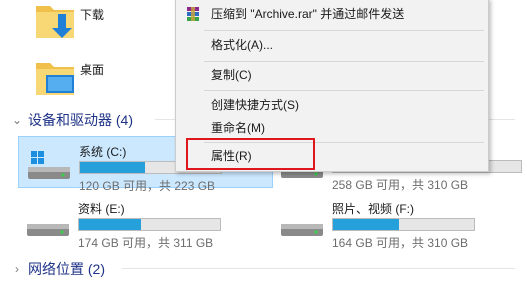 Image resolution: width=527 pixels, height=296 pixels. What do you see at coordinates (92, 70) in the screenshot?
I see `folder-label: 桌面` at bounding box center [92, 70].